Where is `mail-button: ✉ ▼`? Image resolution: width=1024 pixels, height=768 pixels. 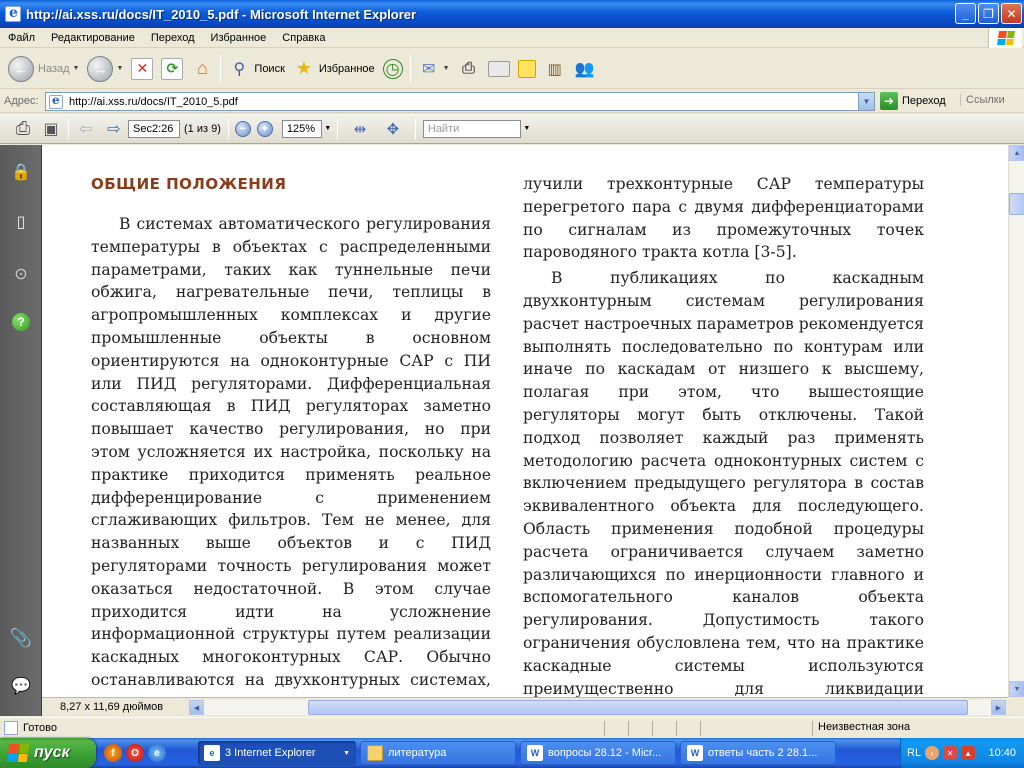
mail-button: ✉ ▼ is located at coordinates (434, 69).